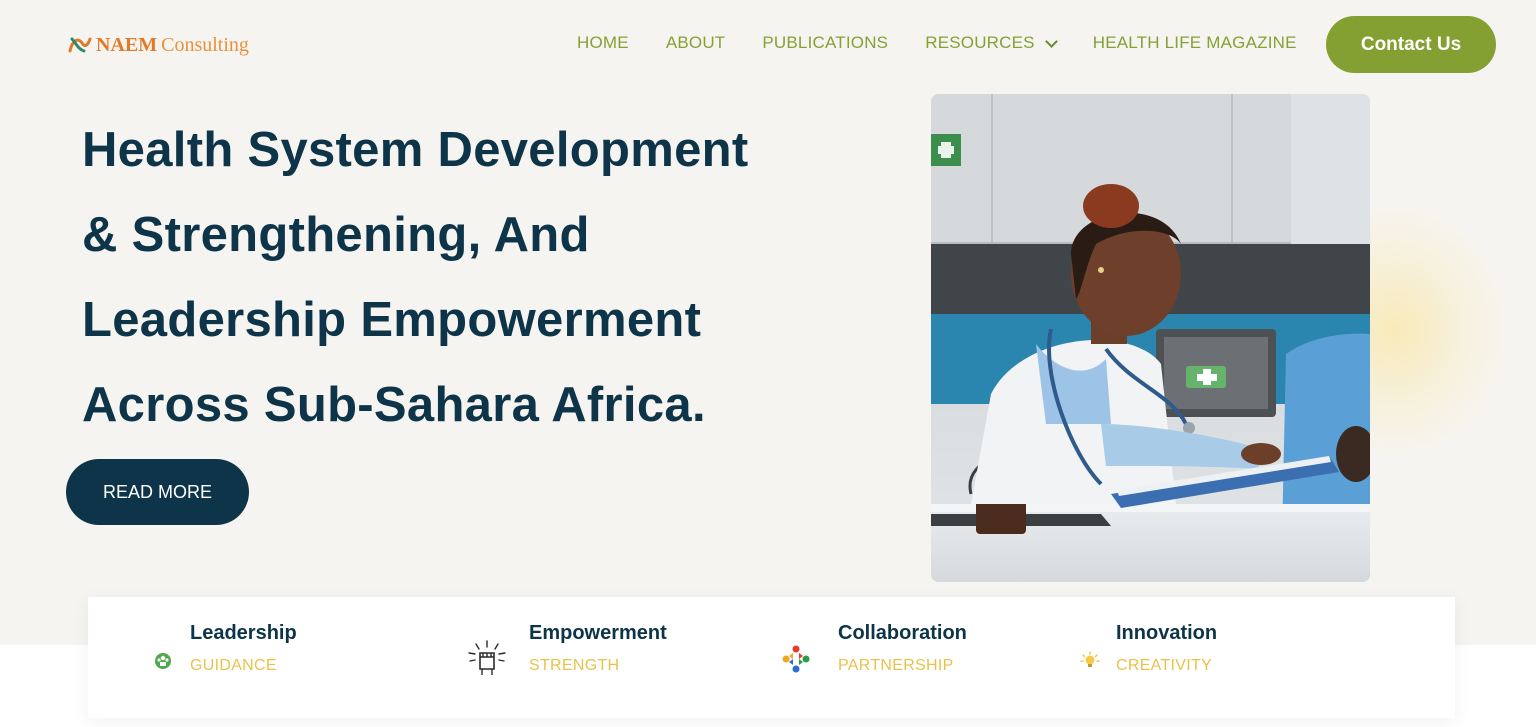  Describe the element at coordinates (1228, 657) in the screenshot. I see `feature-innovation: Innovation CREATIVITY` at that location.